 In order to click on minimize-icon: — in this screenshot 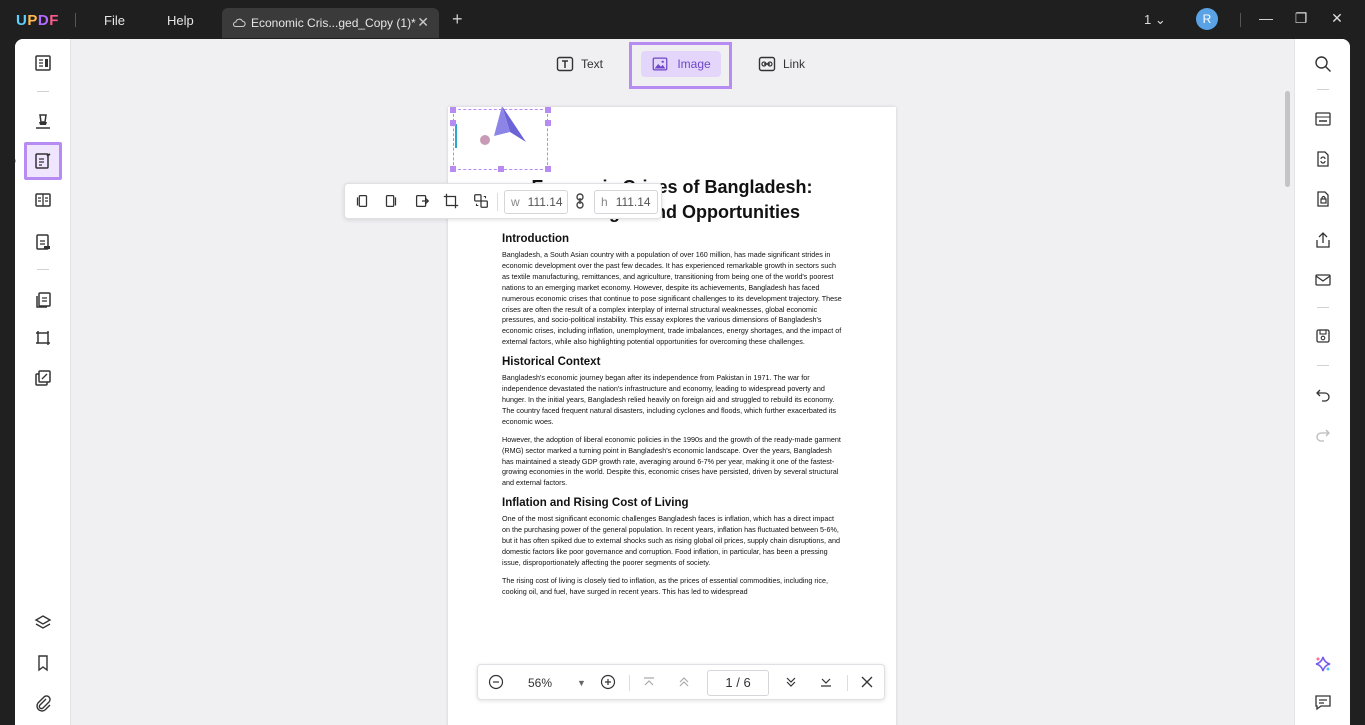, I will do `click(1266, 18)`.